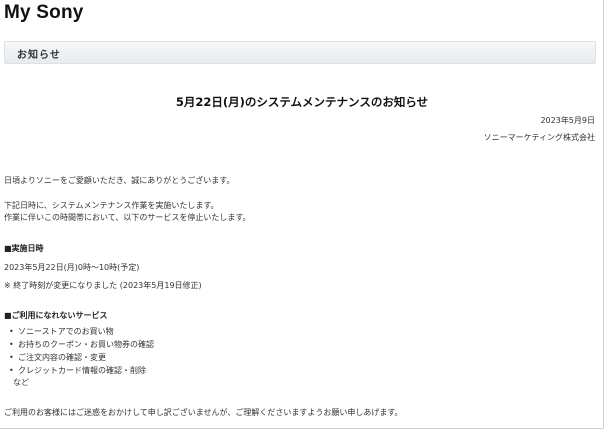  Describe the element at coordinates (127, 217) in the screenshot. I see `intro-text-2: 作業に伴いこの時間帯において、以下のサービスを停止いたします。` at that location.